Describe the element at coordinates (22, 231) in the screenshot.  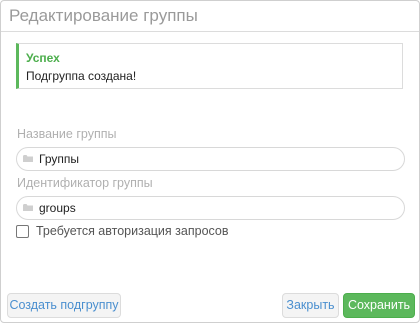
I see `auth-required-checkbox` at that location.